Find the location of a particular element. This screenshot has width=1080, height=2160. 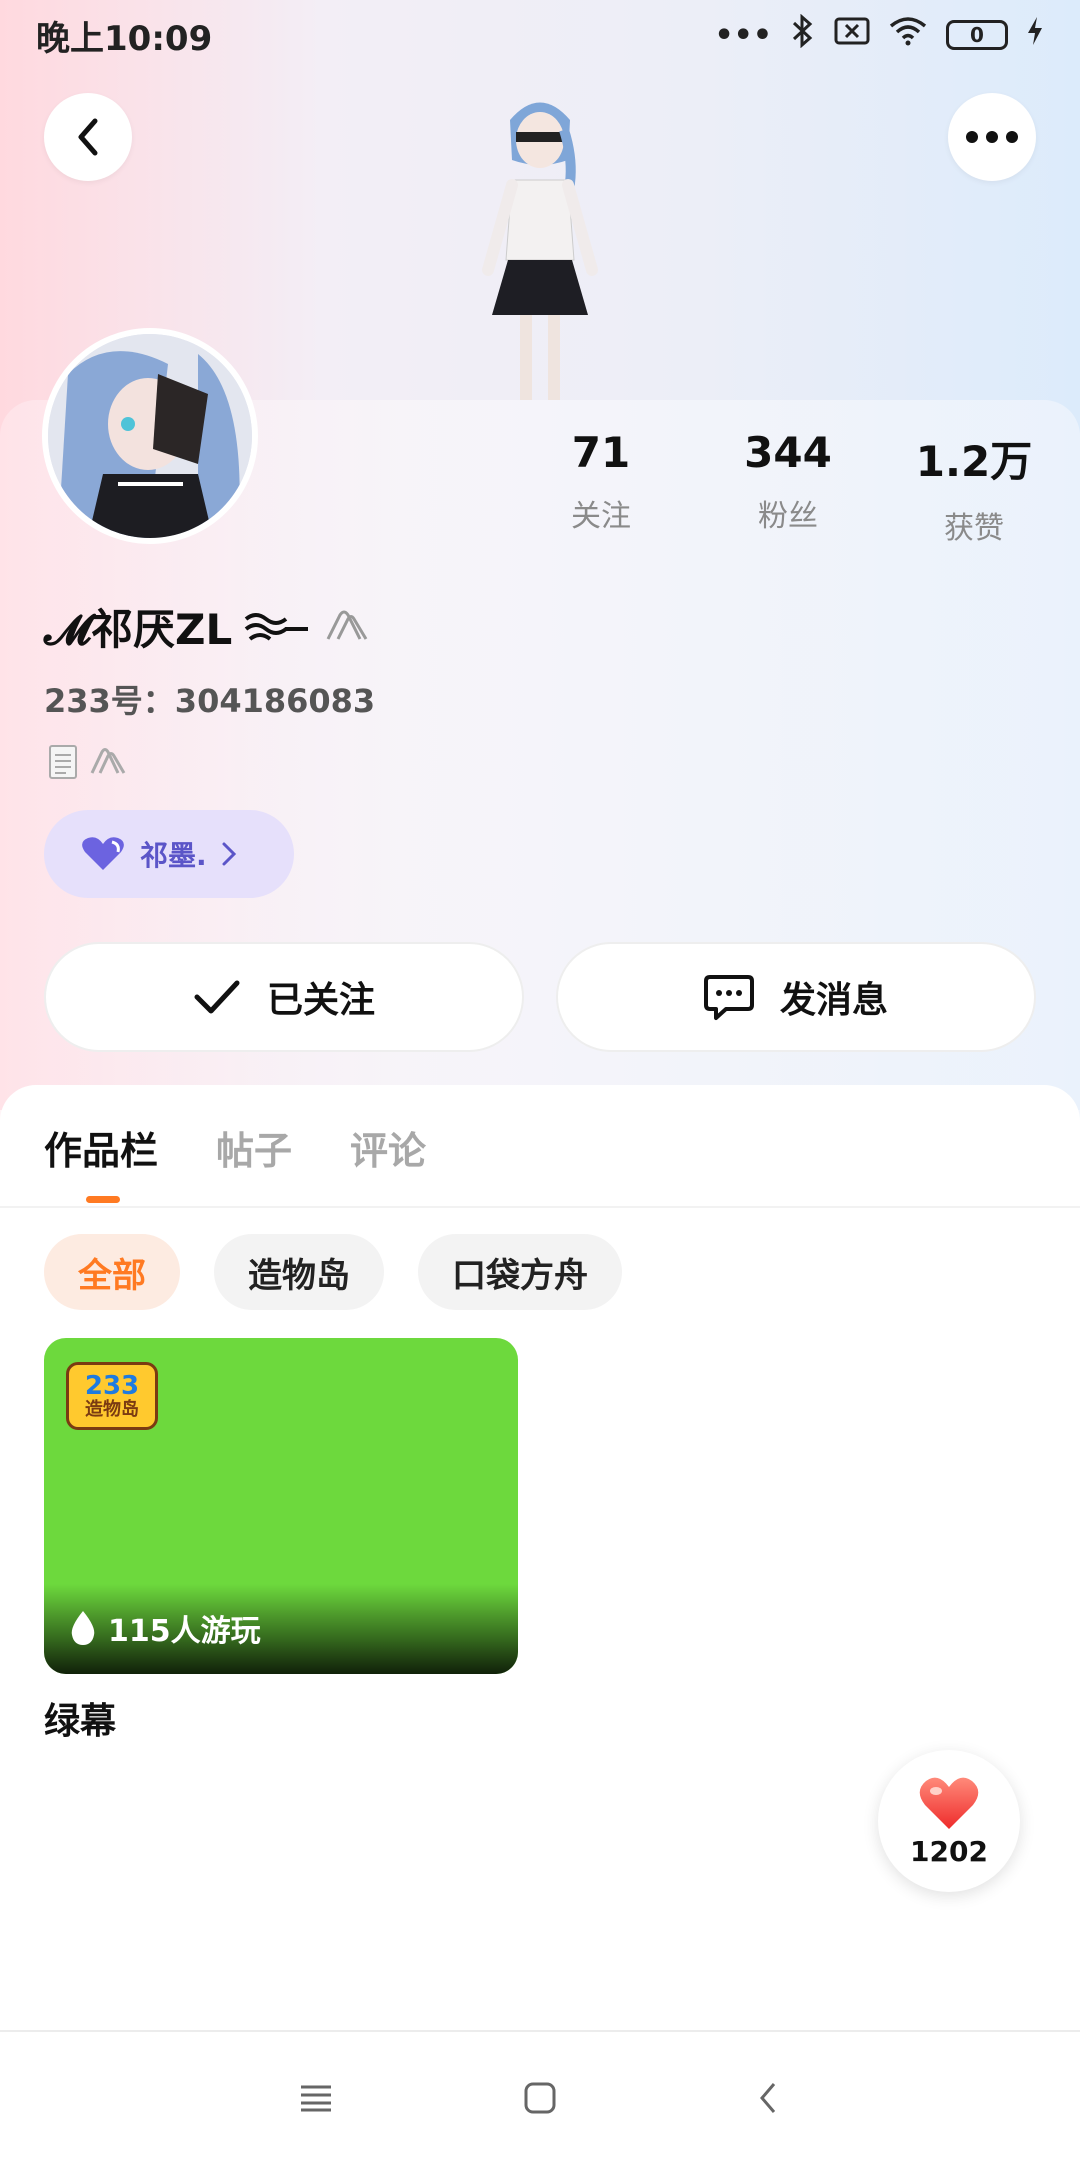

system-back-button is located at coordinates (768, 2098).